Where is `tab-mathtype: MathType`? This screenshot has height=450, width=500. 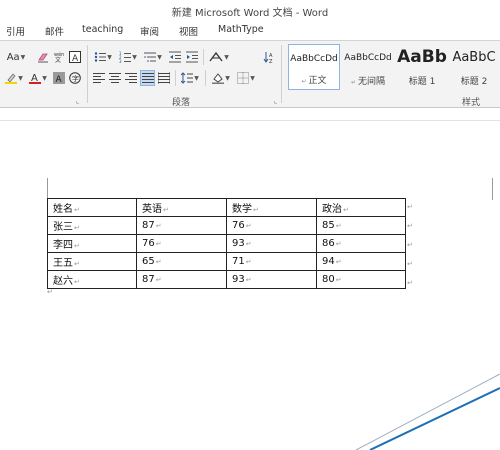 tab-mathtype: MathType is located at coordinates (241, 29).